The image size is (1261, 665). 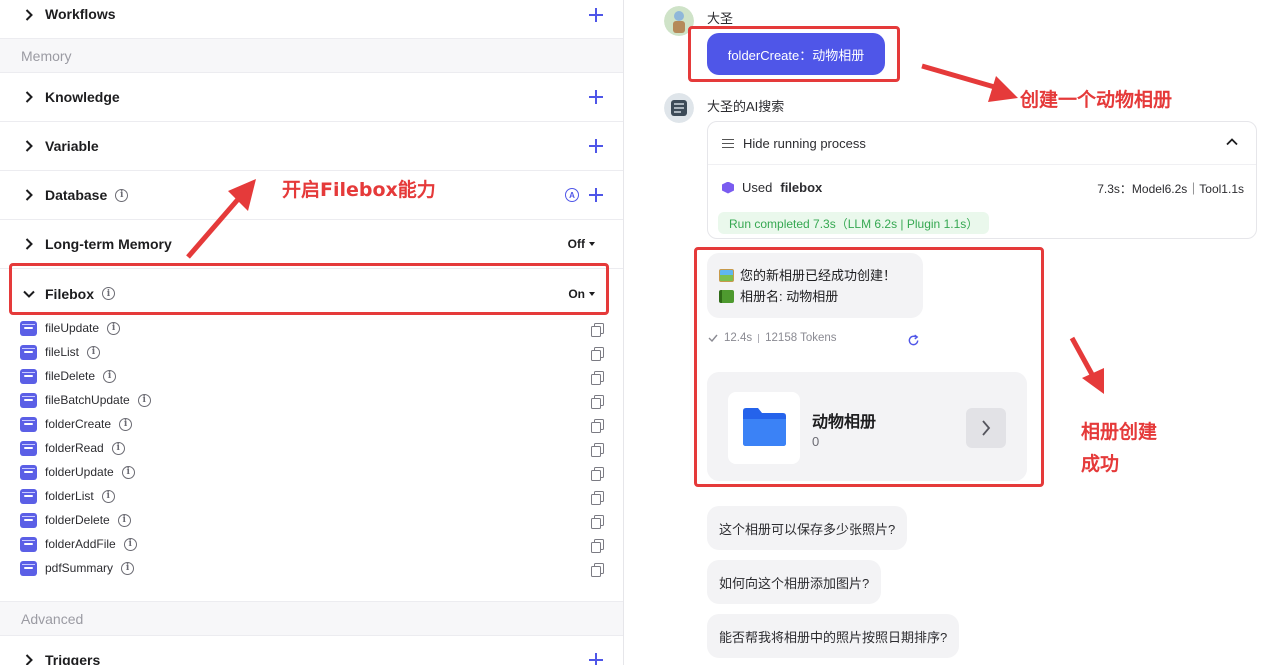 What do you see at coordinates (833, 636) in the screenshot?
I see `suggestion-chip: 能否帮我将相册中的照片按照日期排序?` at bounding box center [833, 636].